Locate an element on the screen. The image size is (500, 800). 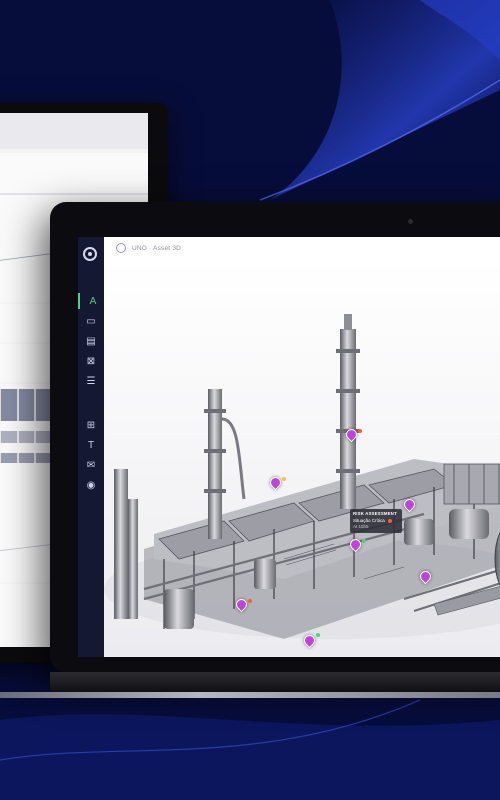
app-logo-icon is located at coordinates (90, 254).